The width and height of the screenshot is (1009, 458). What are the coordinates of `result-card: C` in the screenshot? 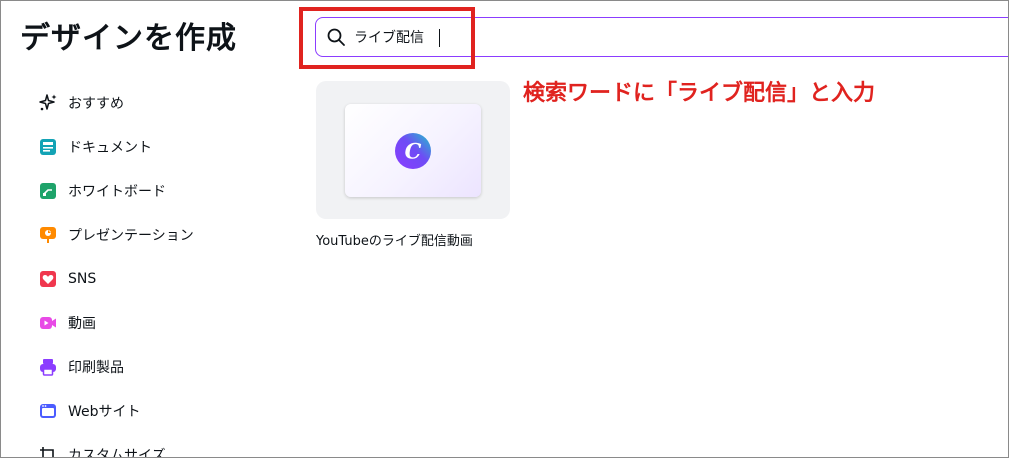 It's located at (413, 150).